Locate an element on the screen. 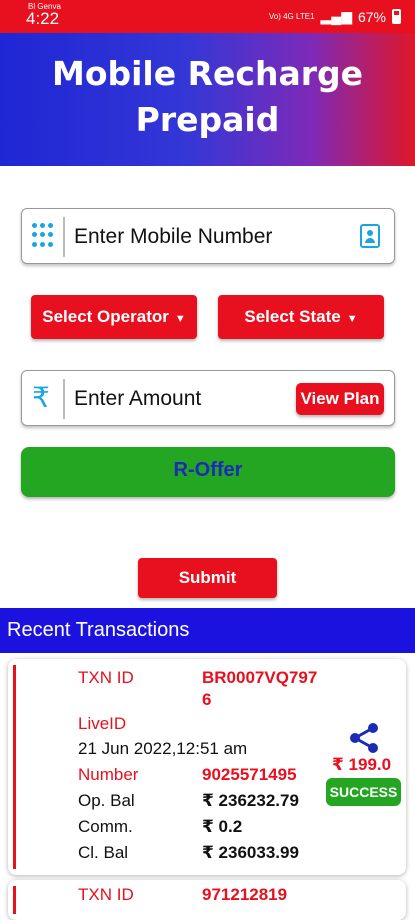 This screenshot has width=415, height=920. amount-field: ₹ Enter Amount View Plan is located at coordinates (208, 398).